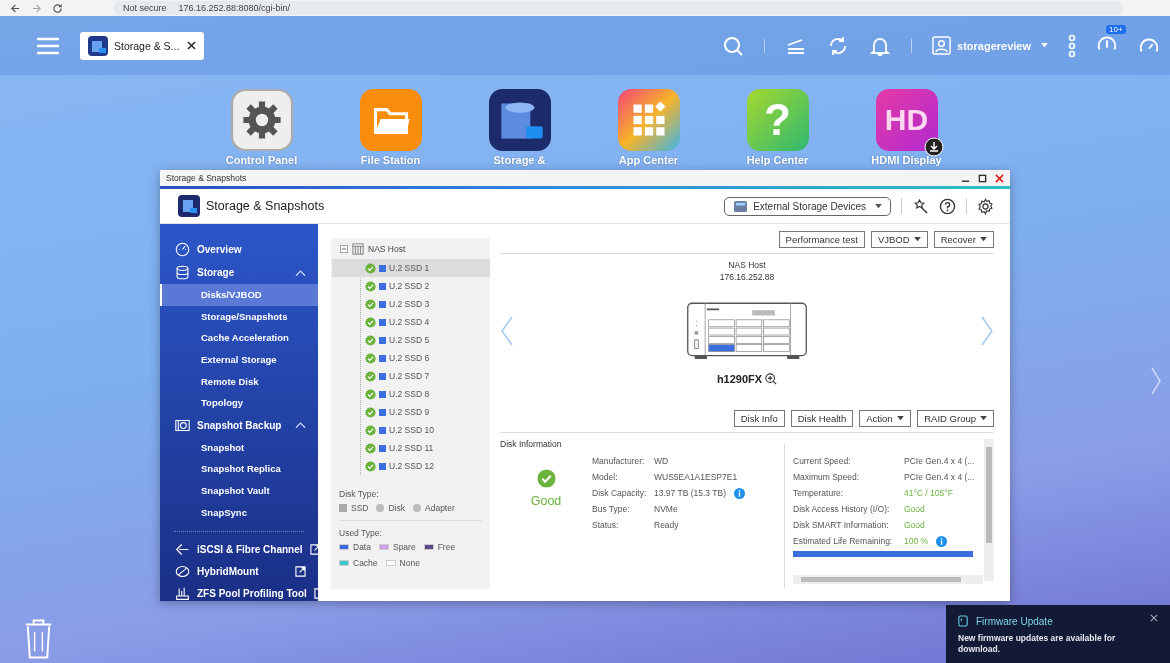 This screenshot has height=663, width=1170. What do you see at coordinates (411, 376) in the screenshot?
I see `disk-tree-item: U.2 SSD 7` at bounding box center [411, 376].